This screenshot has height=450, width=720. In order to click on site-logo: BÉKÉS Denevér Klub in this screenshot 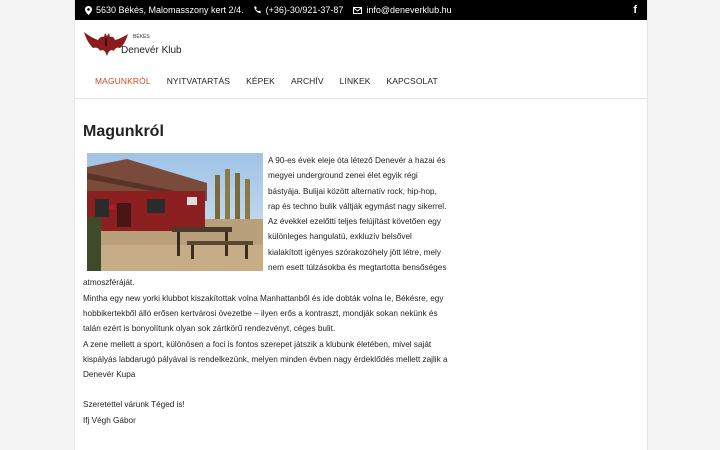, I will do `click(132, 43)`.